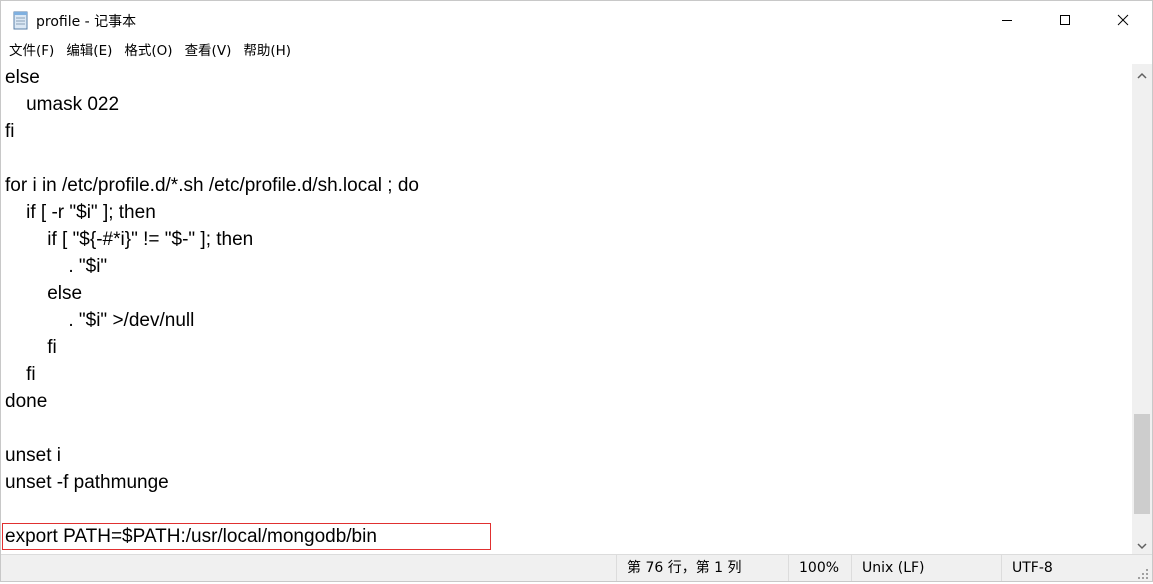 The image size is (1153, 584). What do you see at coordinates (576, 51) in the screenshot?
I see `menu-bar: 文件(F) 编辑(E) 格式(O) 查看(V) 帮助(H)` at bounding box center [576, 51].